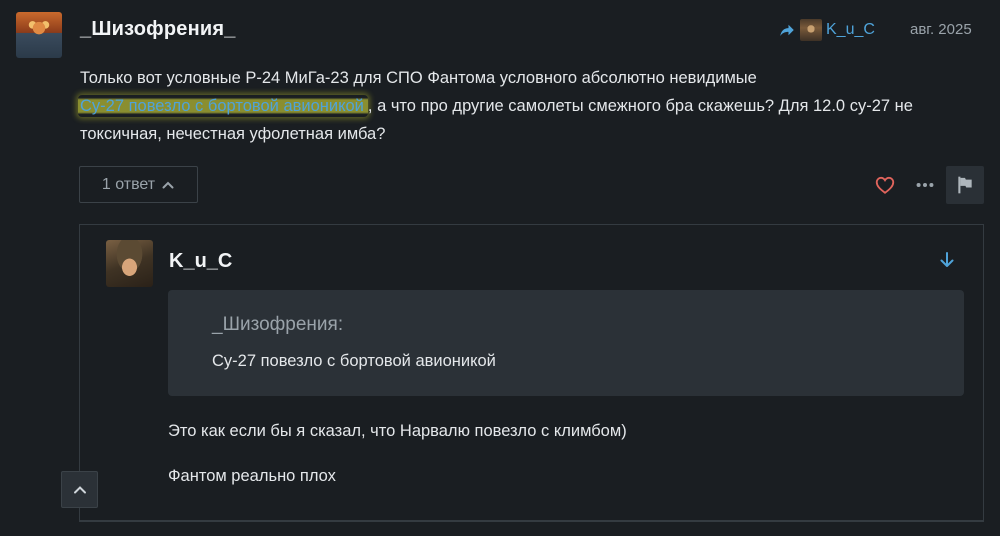 This screenshot has width=1000, height=536. I want to click on flag-button, so click(965, 185).